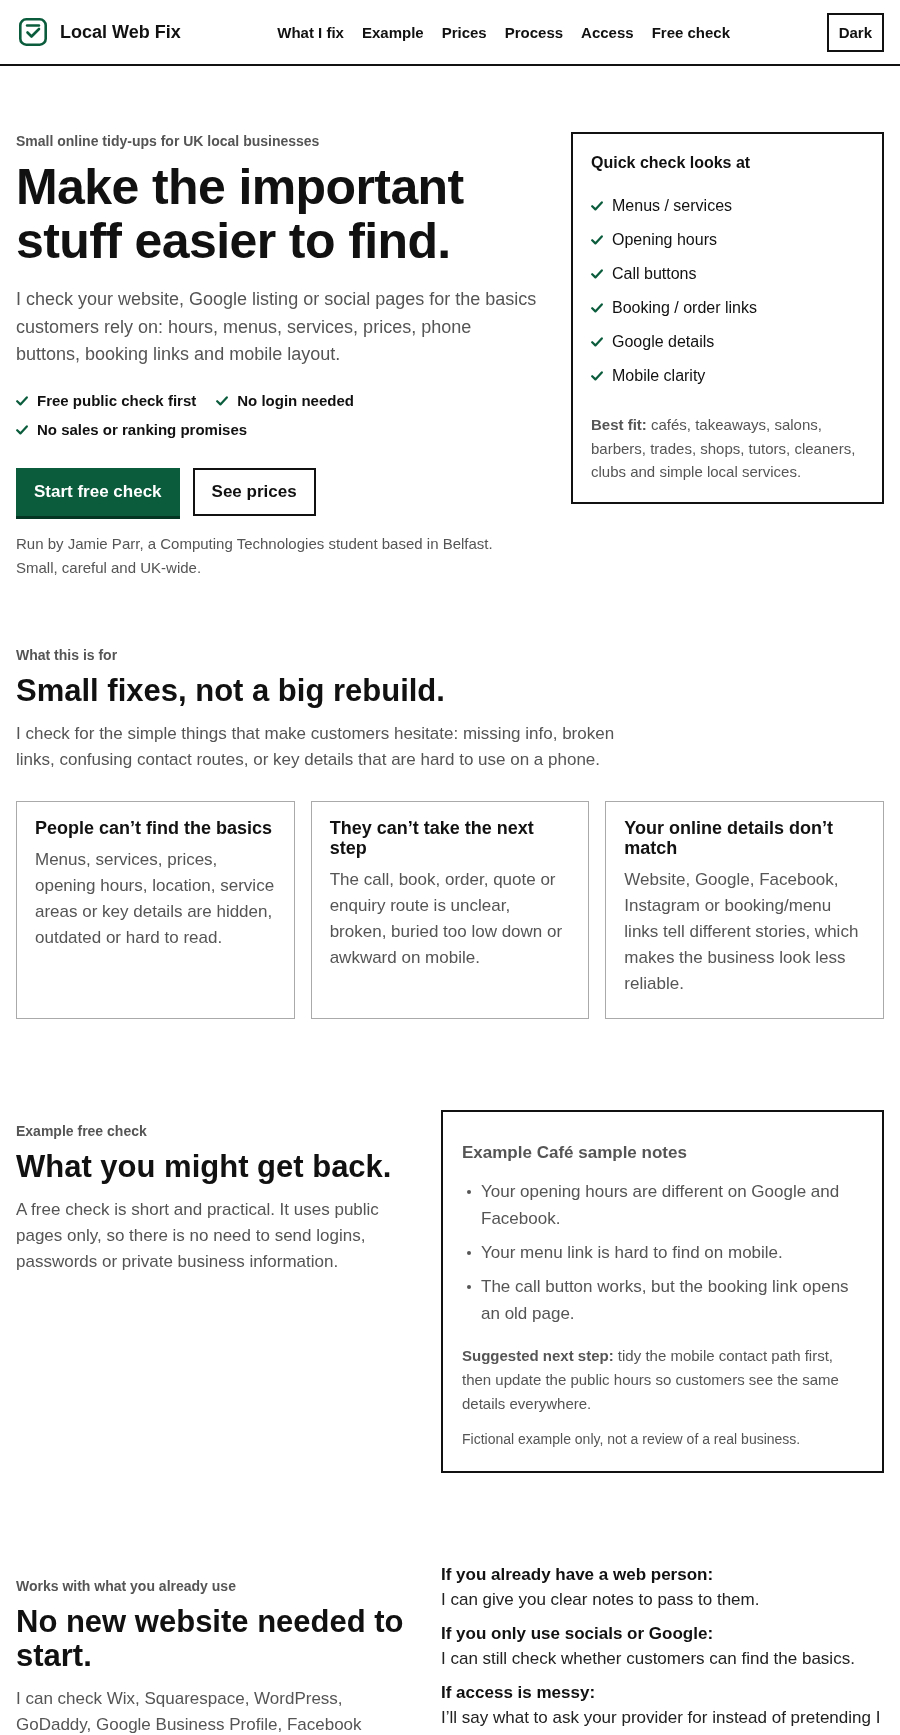  What do you see at coordinates (648, 1658) in the screenshot?
I see `case-text: I can still check whether customers can find the basics.` at bounding box center [648, 1658].